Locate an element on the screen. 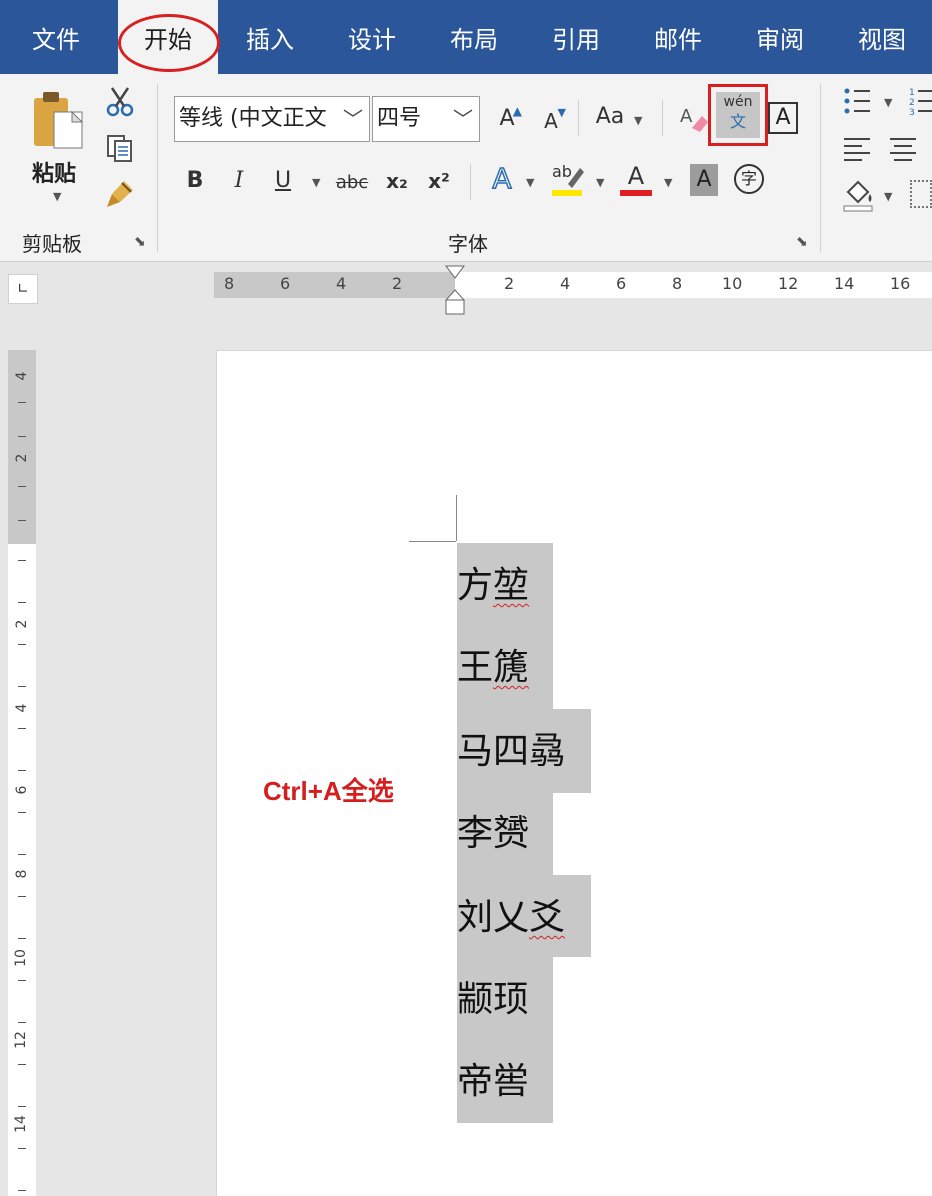 Image resolution: width=932 pixels, height=1196 pixels. clipboard-group-label: 剪贴板 is located at coordinates (52, 244).